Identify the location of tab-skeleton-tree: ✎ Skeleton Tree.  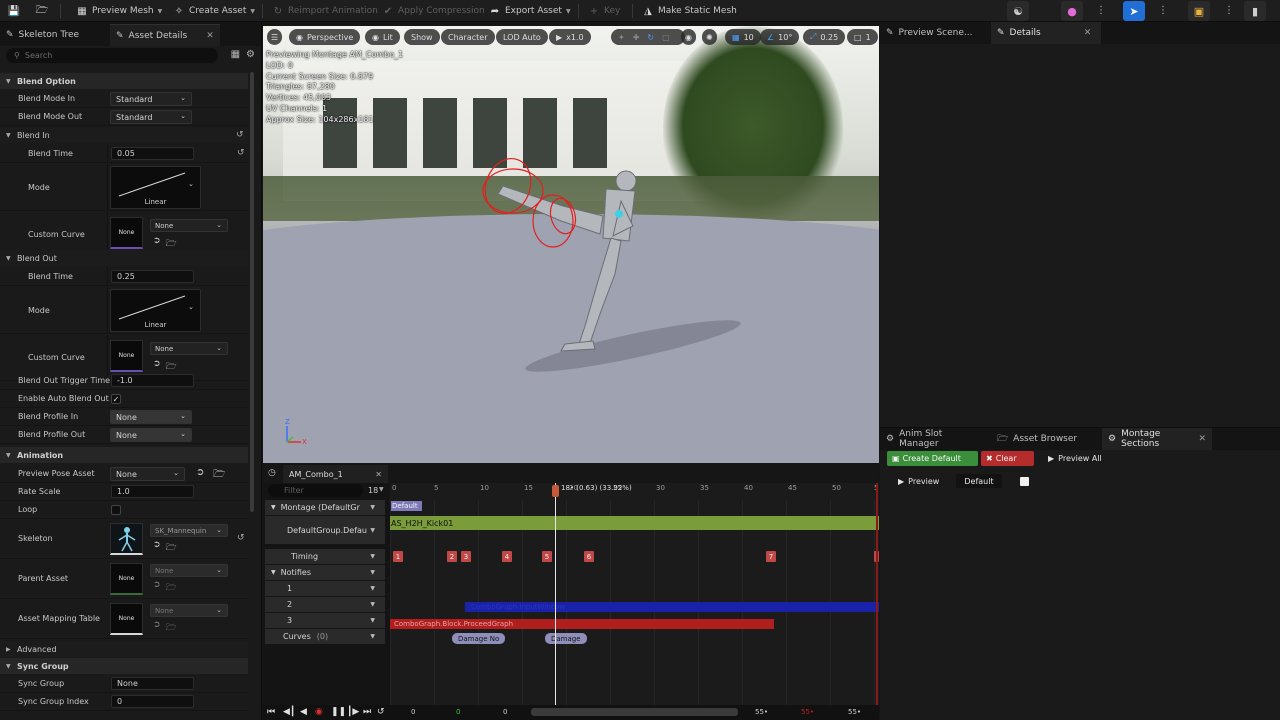
(42, 35).